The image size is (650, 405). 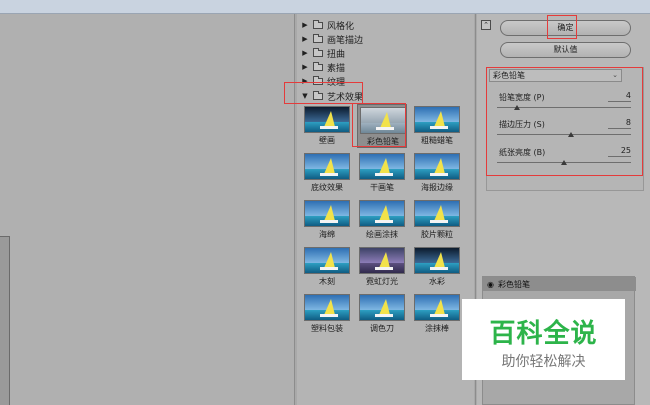 I want to click on category-sketch: ▶ 素描, so click(x=323, y=67).